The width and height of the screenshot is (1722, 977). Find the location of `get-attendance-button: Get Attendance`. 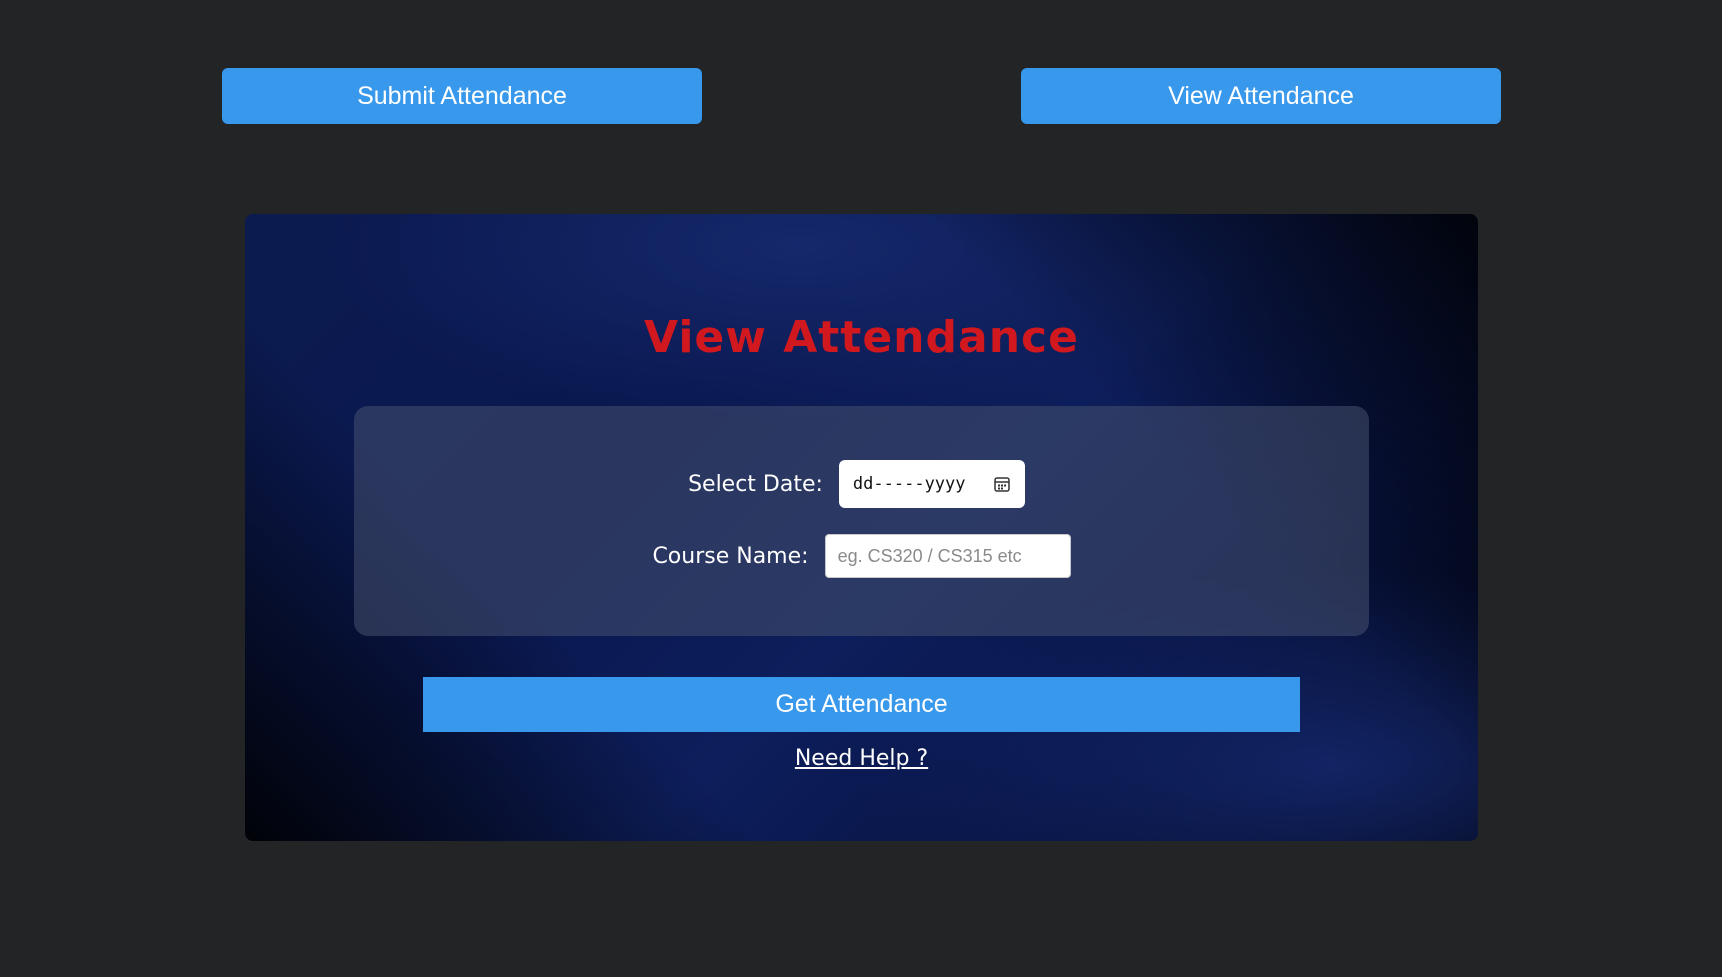

get-attendance-button: Get Attendance is located at coordinates (861, 704).